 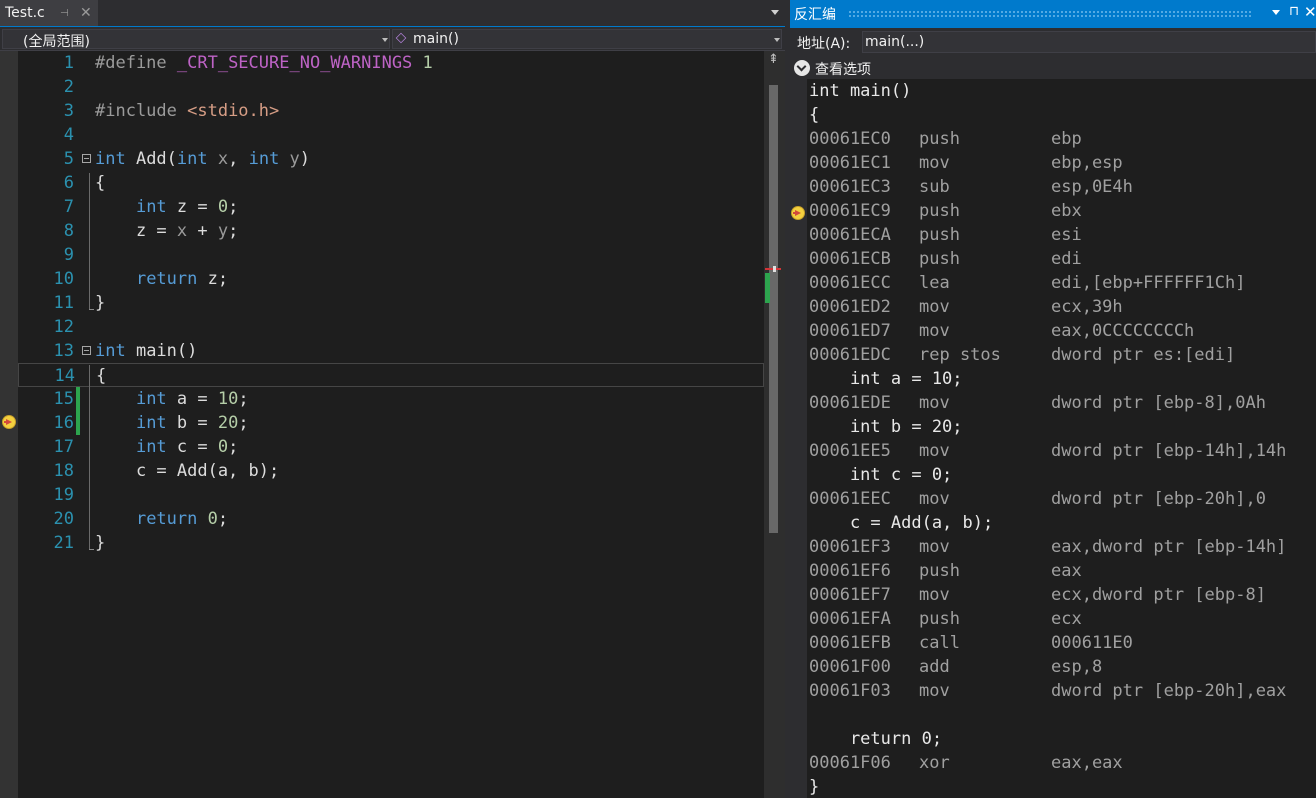 I want to click on instruction-line: 00061ECA push esi, so click(x=1062, y=235).